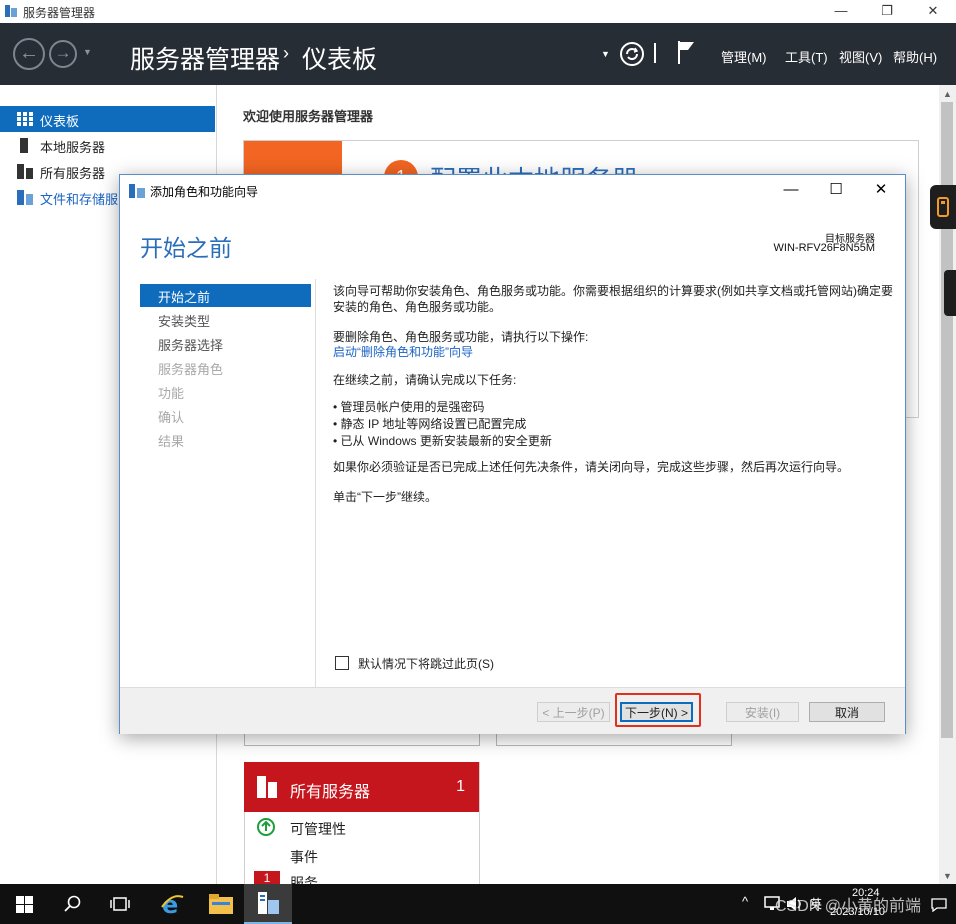 This screenshot has width=956, height=924. Describe the element at coordinates (806, 56) in the screenshot. I see `menu-tools: 工具(T)` at that location.